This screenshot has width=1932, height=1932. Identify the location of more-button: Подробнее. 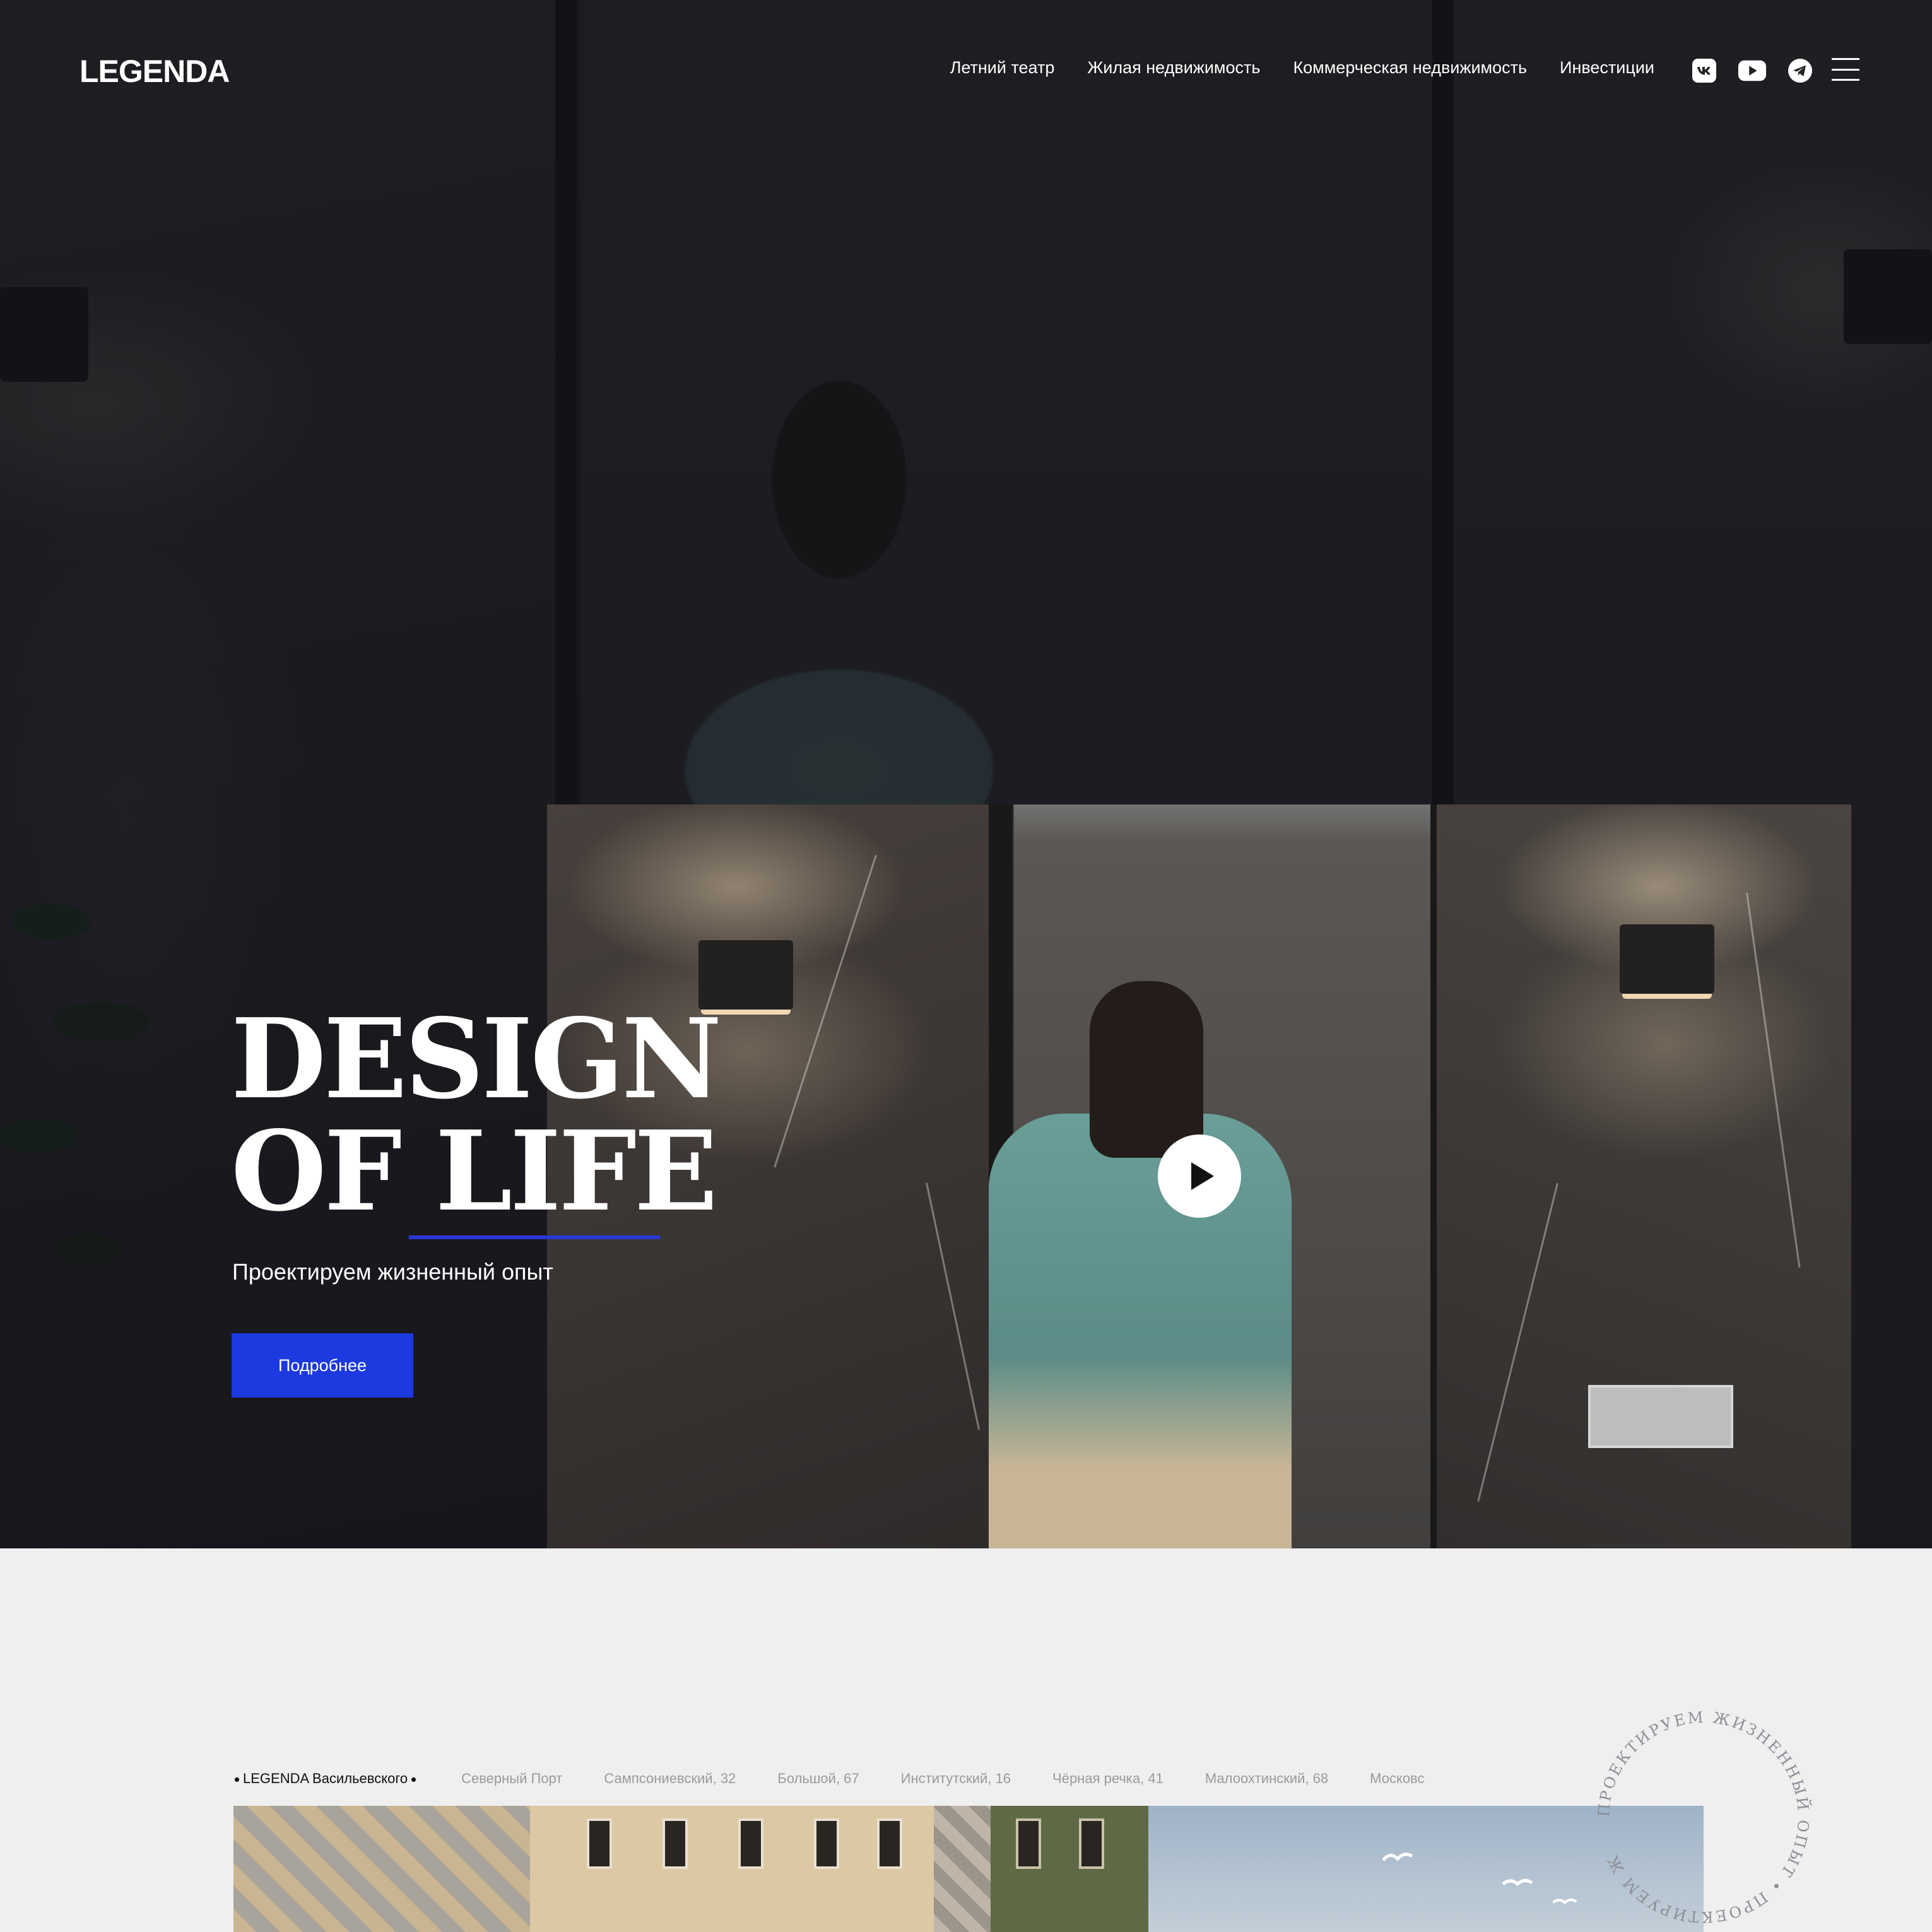
(322, 1365).